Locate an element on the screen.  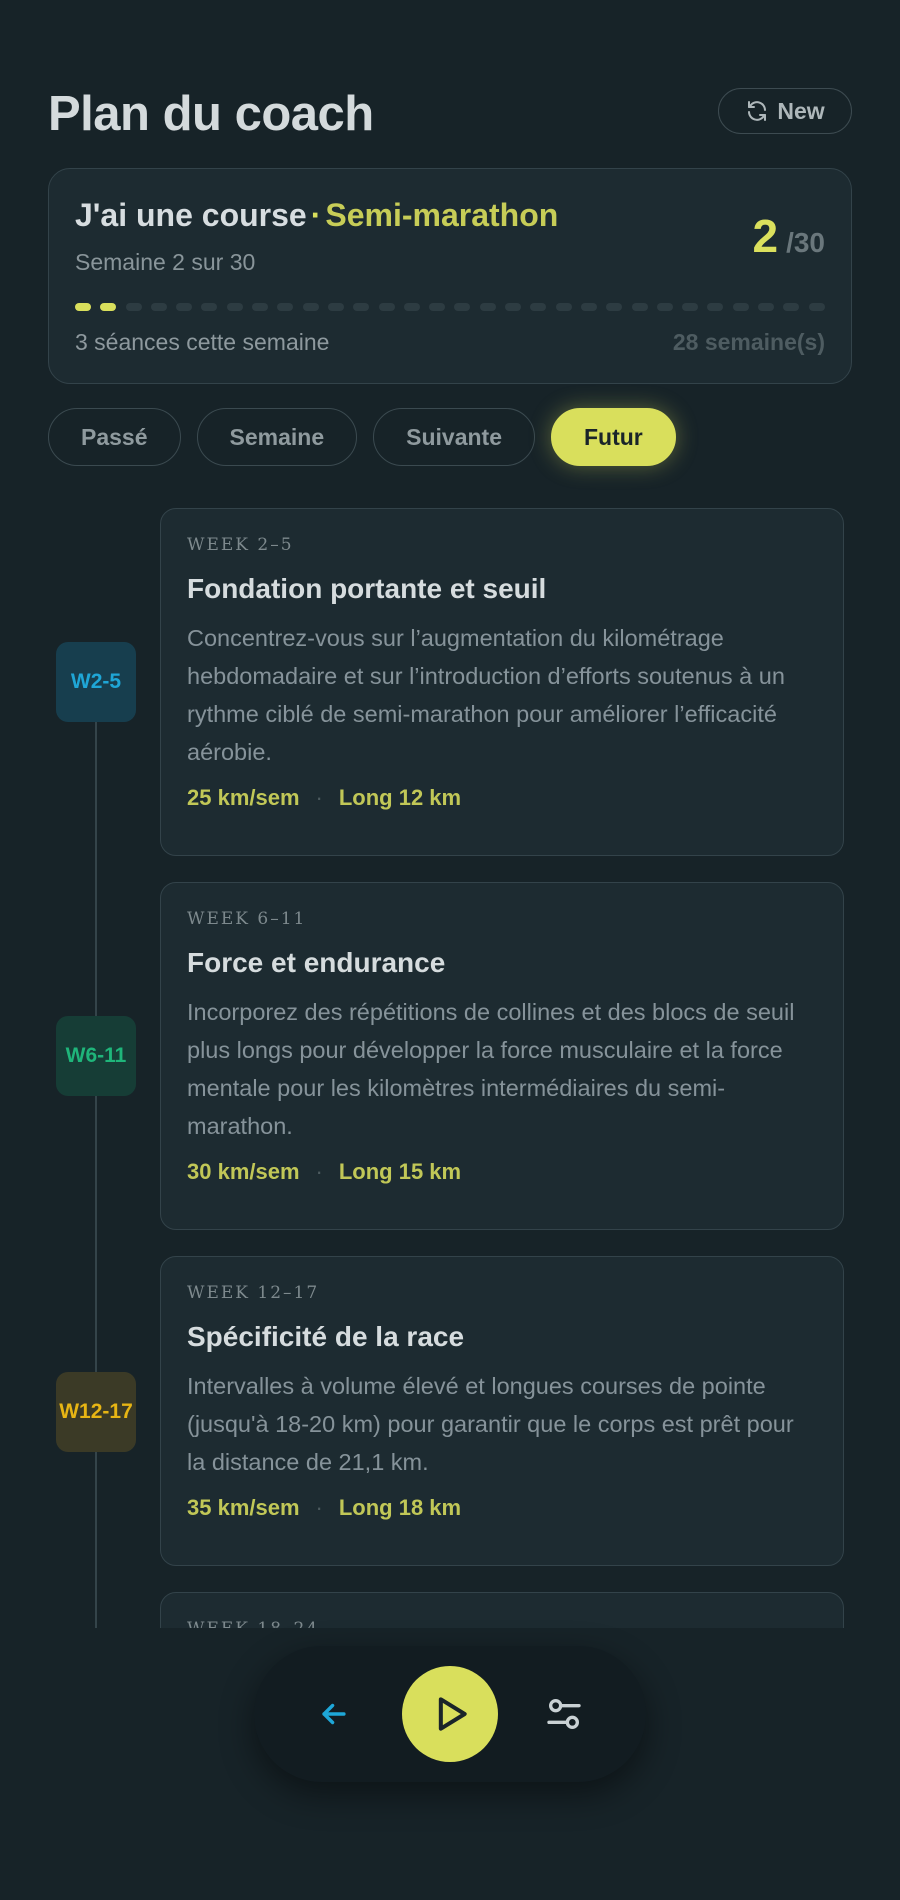
phase-title: Spécificité de la race is located at coordinates (326, 1336).